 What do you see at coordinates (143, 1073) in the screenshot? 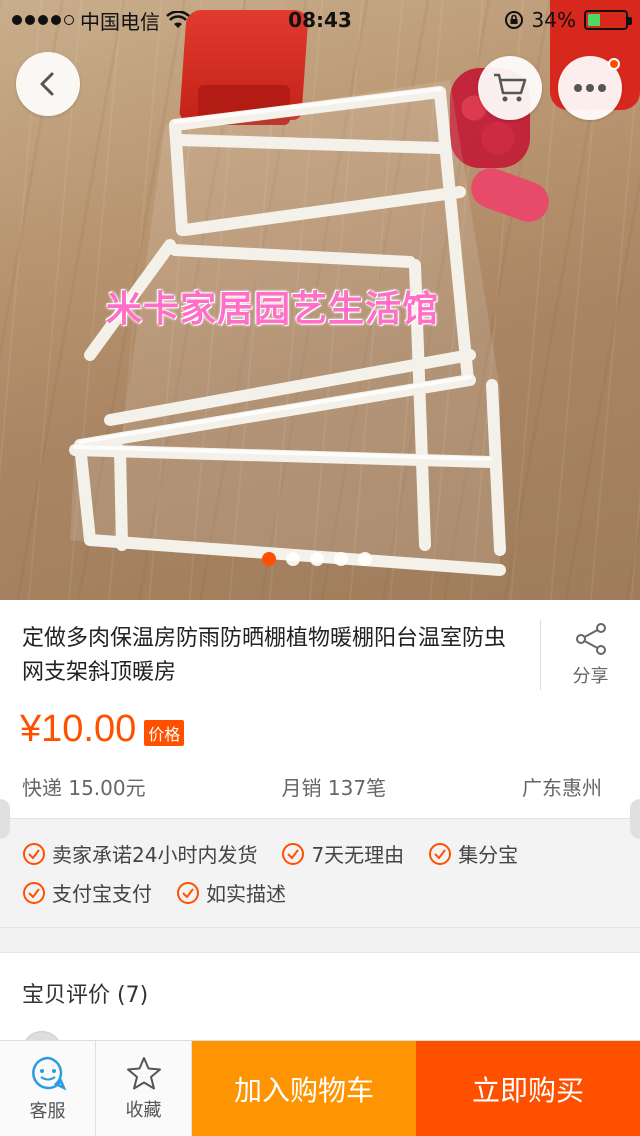
I see `star-icon` at bounding box center [143, 1073].